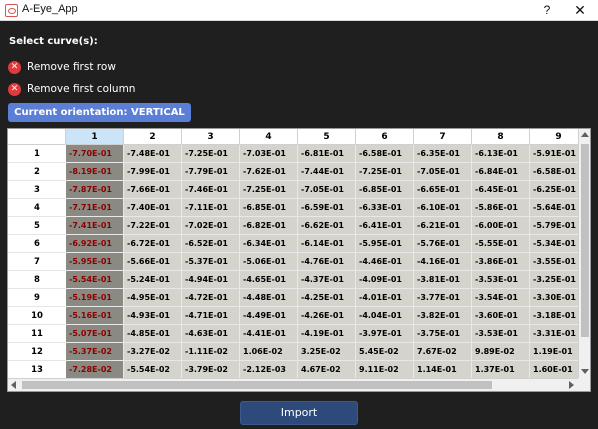 The image size is (598, 429). What do you see at coordinates (37, 298) in the screenshot?
I see `row-header: 9` at bounding box center [37, 298].